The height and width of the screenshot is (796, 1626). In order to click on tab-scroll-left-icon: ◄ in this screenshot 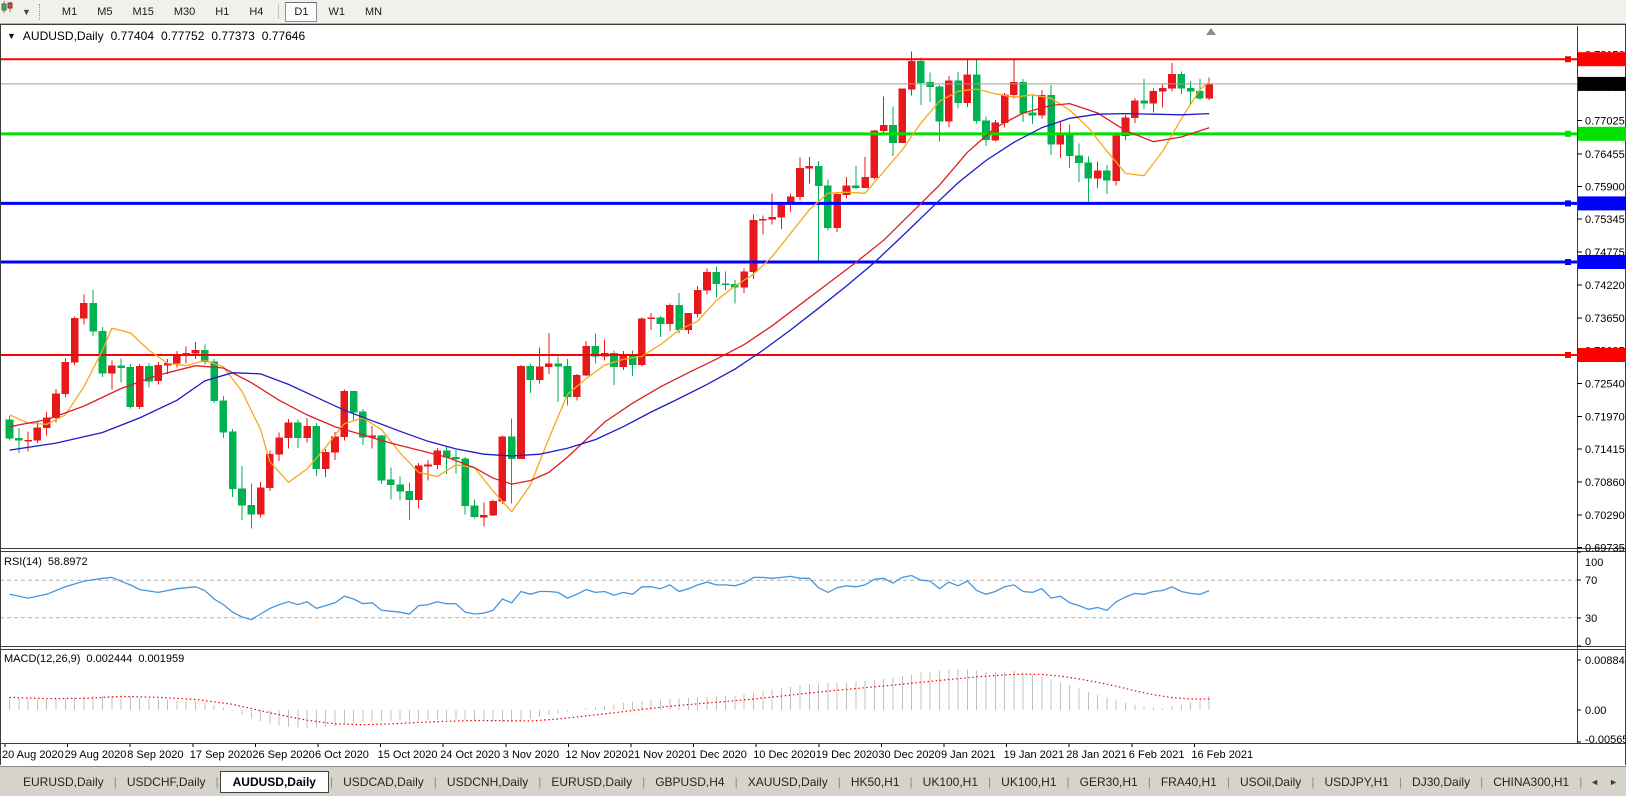, I will do `click(1594, 782)`.